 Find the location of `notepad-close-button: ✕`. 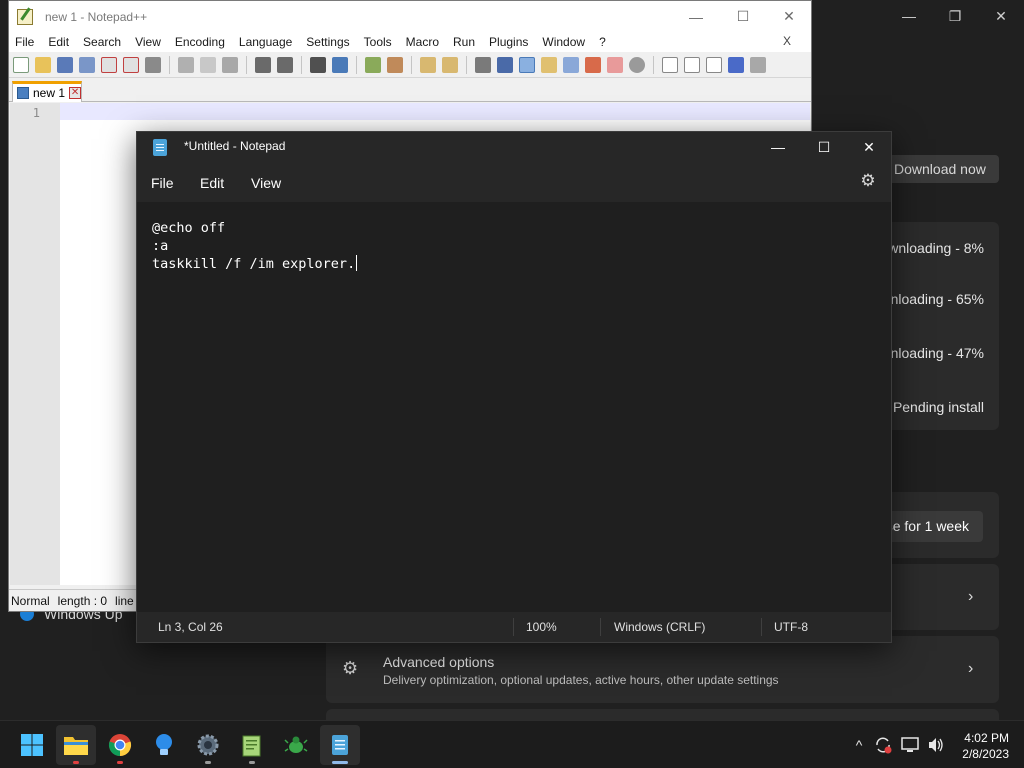

notepad-close-button: ✕ is located at coordinates (869, 147).